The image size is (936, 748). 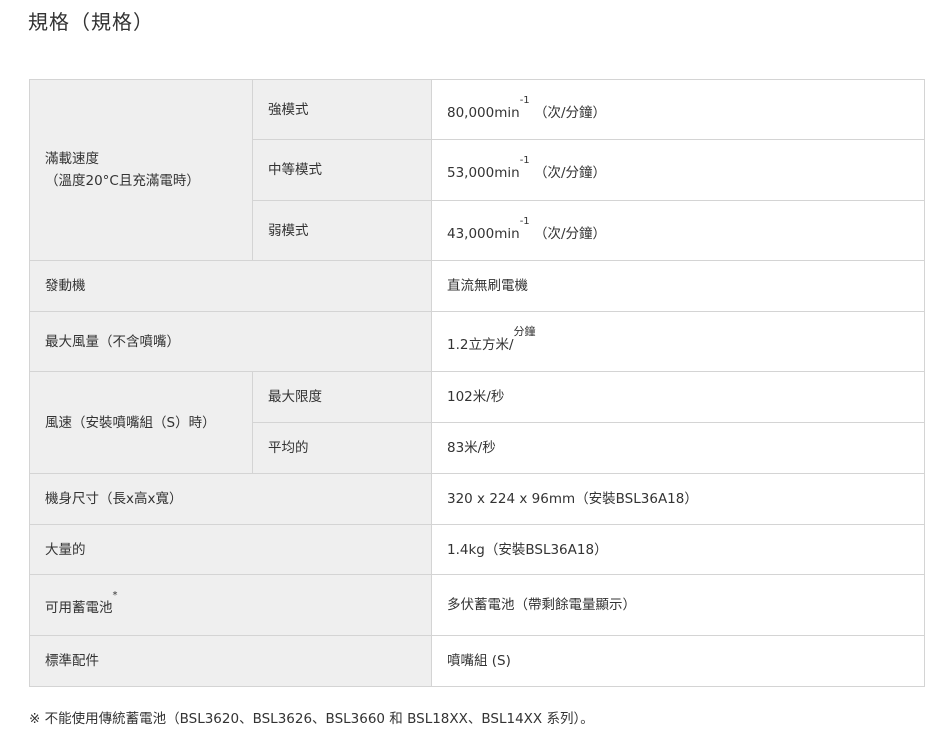 What do you see at coordinates (115, 595) in the screenshot?
I see `asterisk: *` at bounding box center [115, 595].